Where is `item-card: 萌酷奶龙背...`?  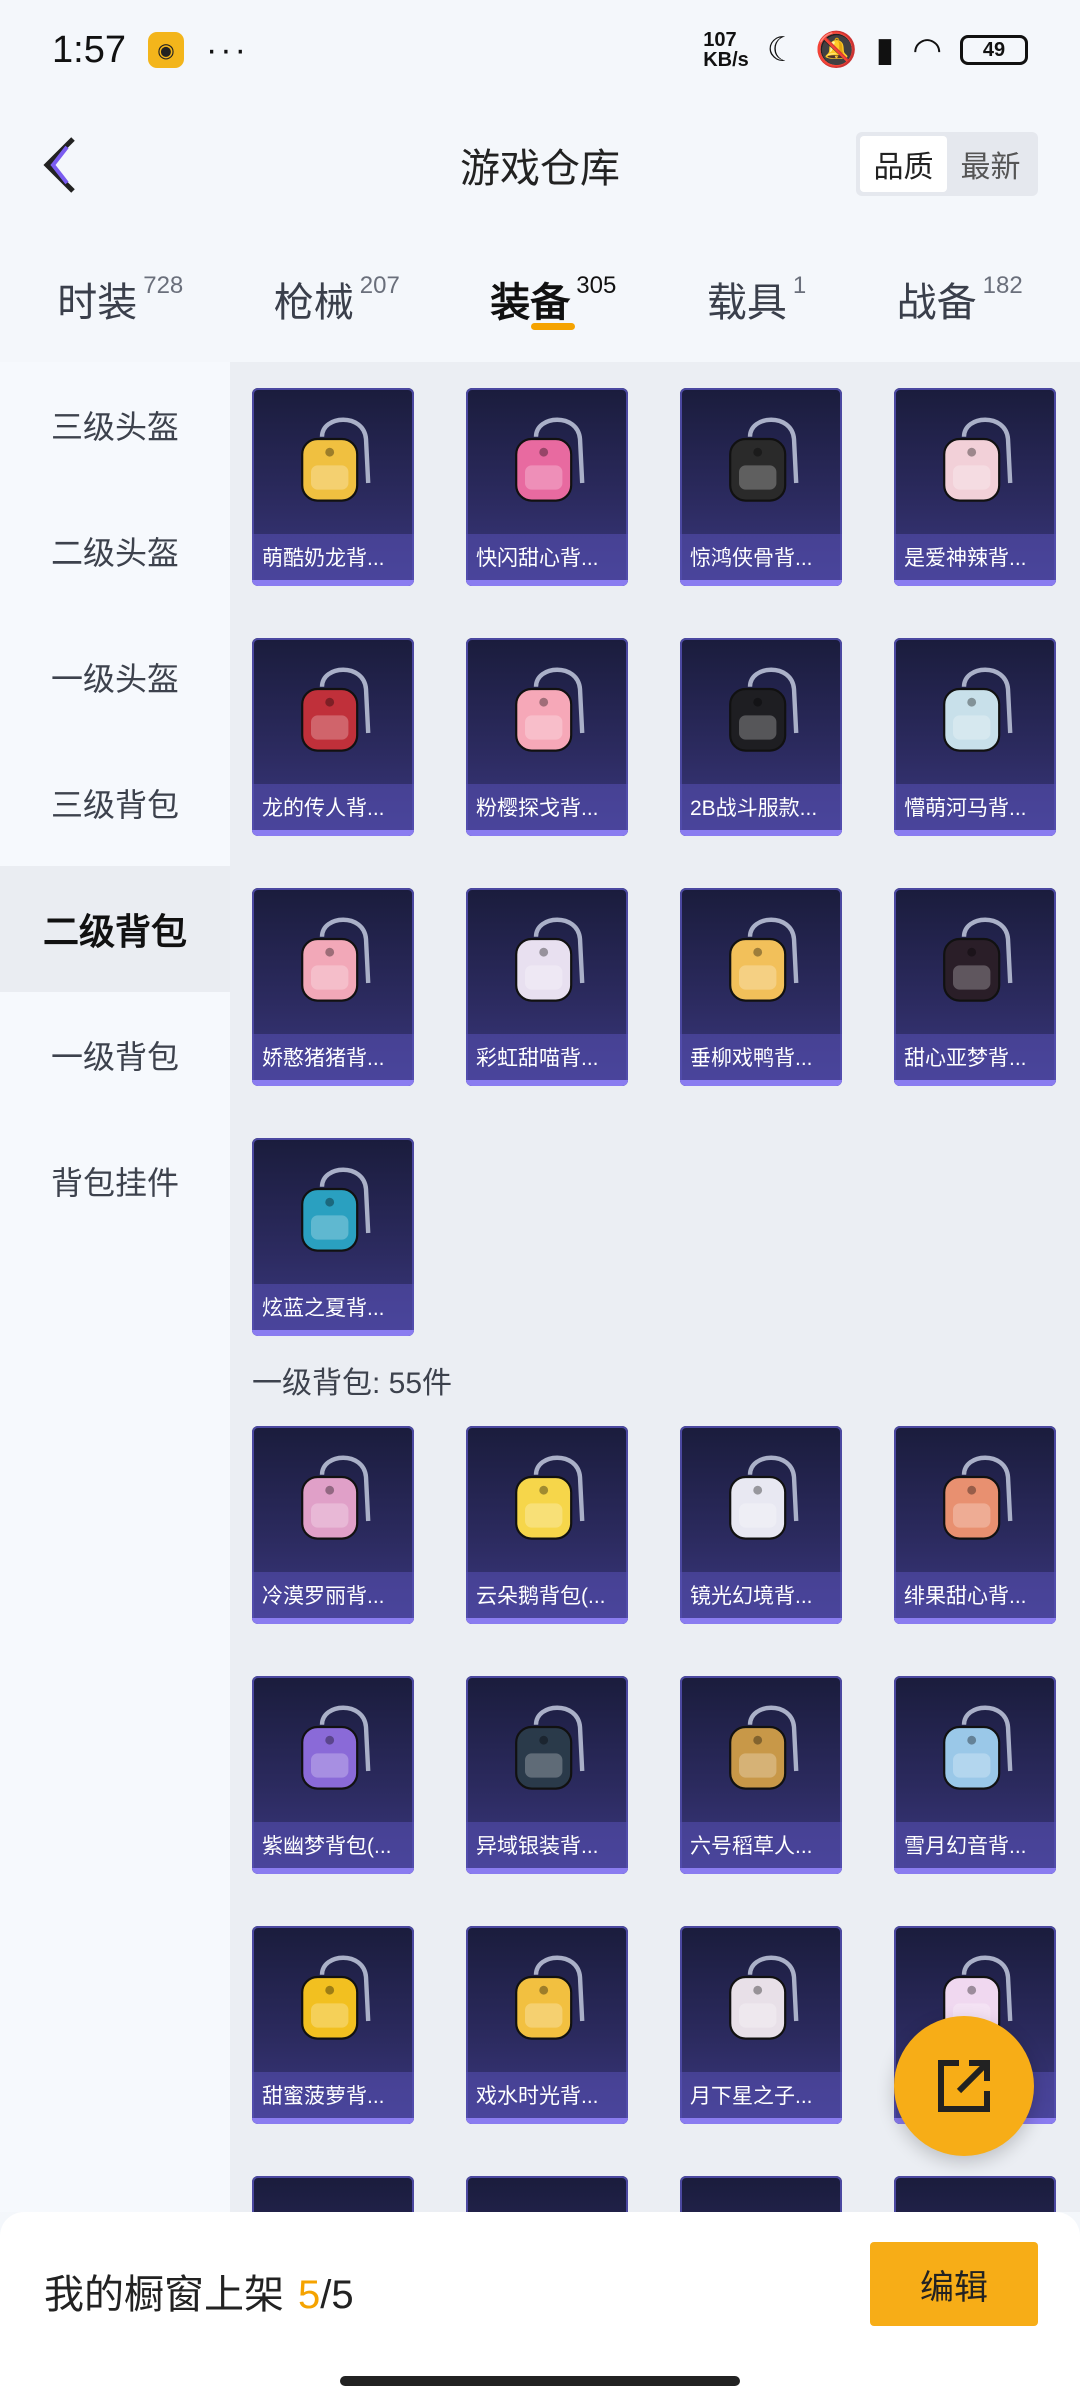 item-card: 萌酷奶龙背... is located at coordinates (333, 487).